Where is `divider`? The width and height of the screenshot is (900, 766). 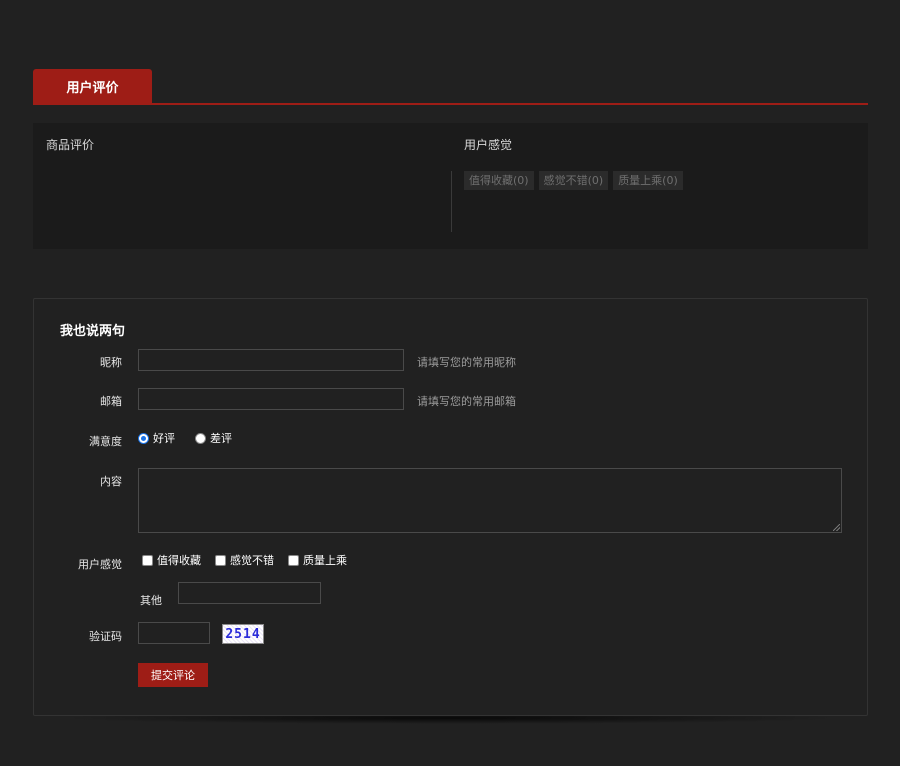
divider is located at coordinates (451, 201).